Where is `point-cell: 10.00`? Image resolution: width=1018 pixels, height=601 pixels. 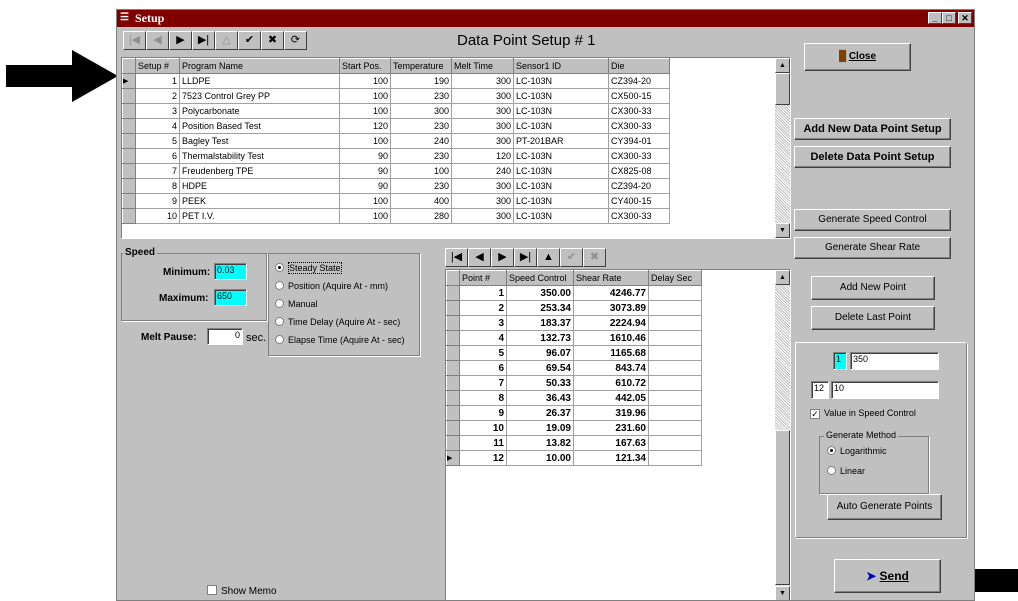 point-cell: 10.00 is located at coordinates (540, 458).